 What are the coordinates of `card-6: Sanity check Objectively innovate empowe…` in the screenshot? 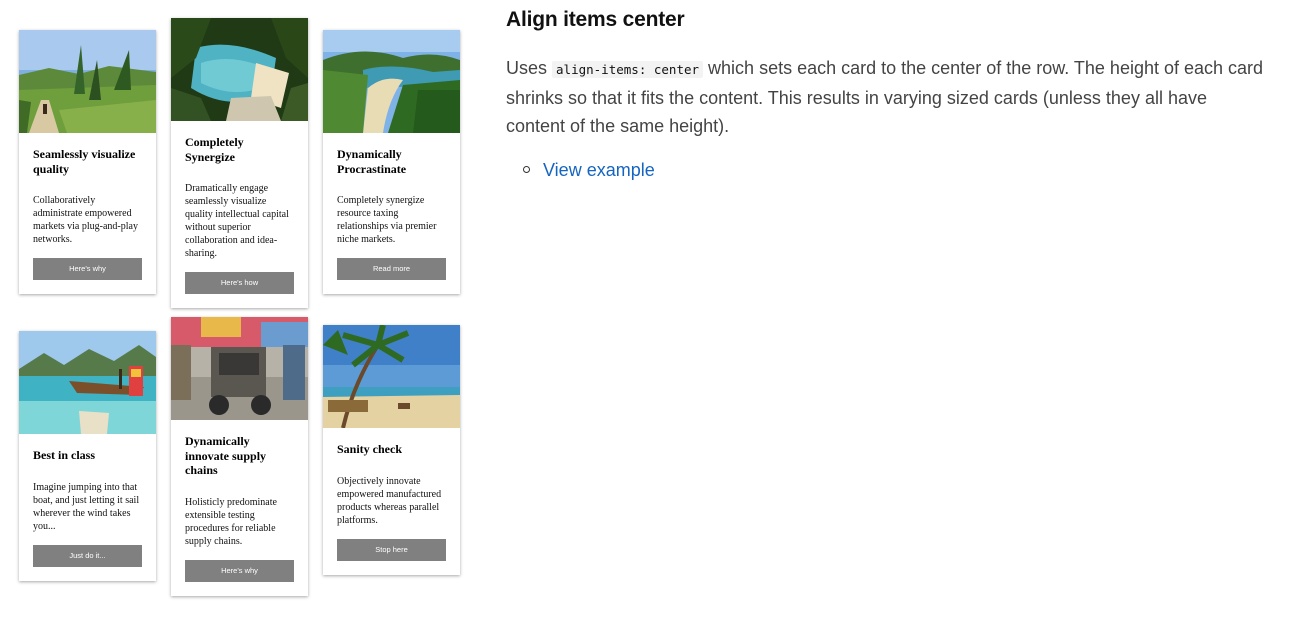 It's located at (391, 450).